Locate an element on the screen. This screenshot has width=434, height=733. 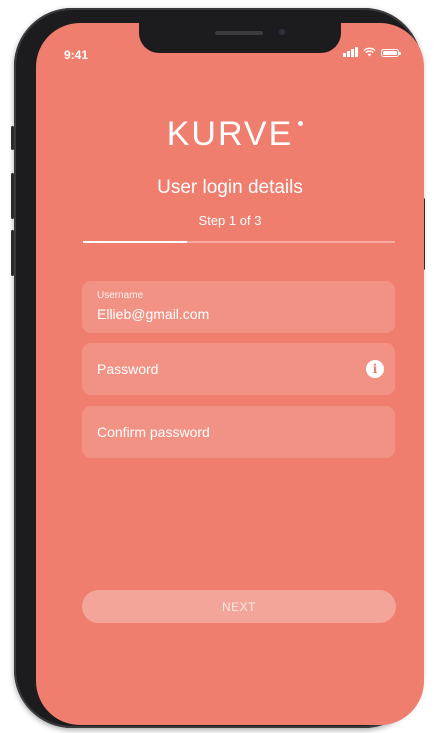
kurve-logo: KURVE is located at coordinates (230, 134).